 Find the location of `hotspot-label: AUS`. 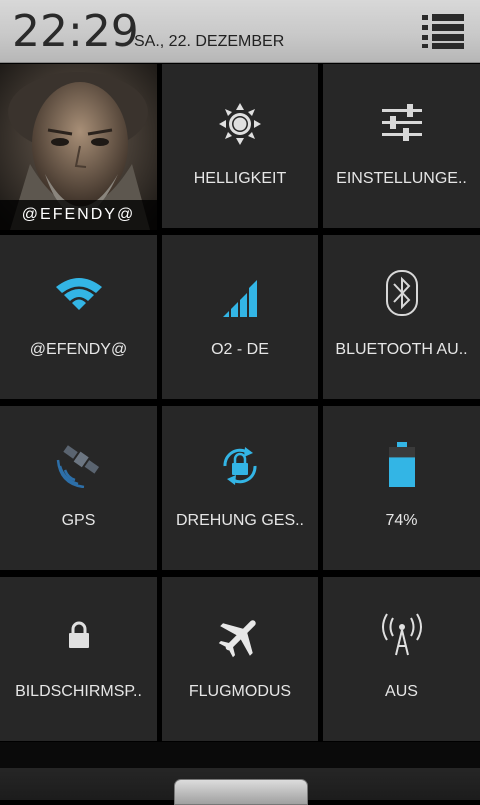

hotspot-label: AUS is located at coordinates (401, 691).